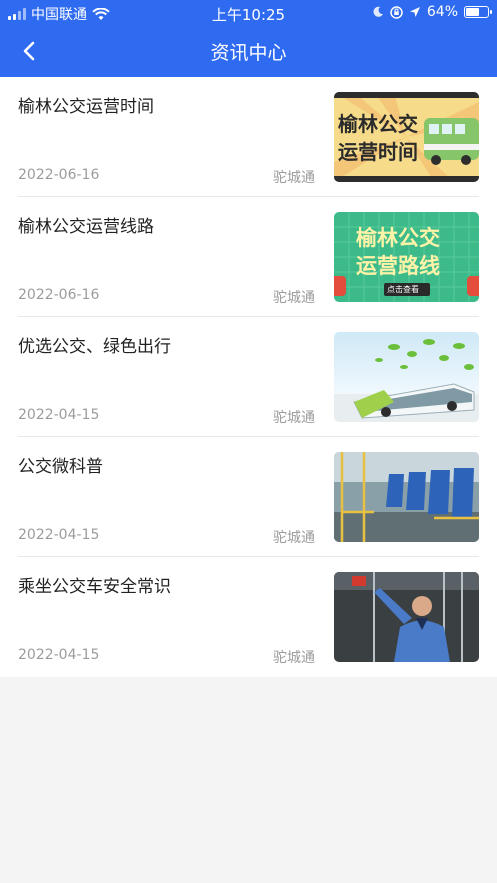 The width and height of the screenshot is (497, 883). I want to click on page-title: 资讯中心, so click(248, 53).